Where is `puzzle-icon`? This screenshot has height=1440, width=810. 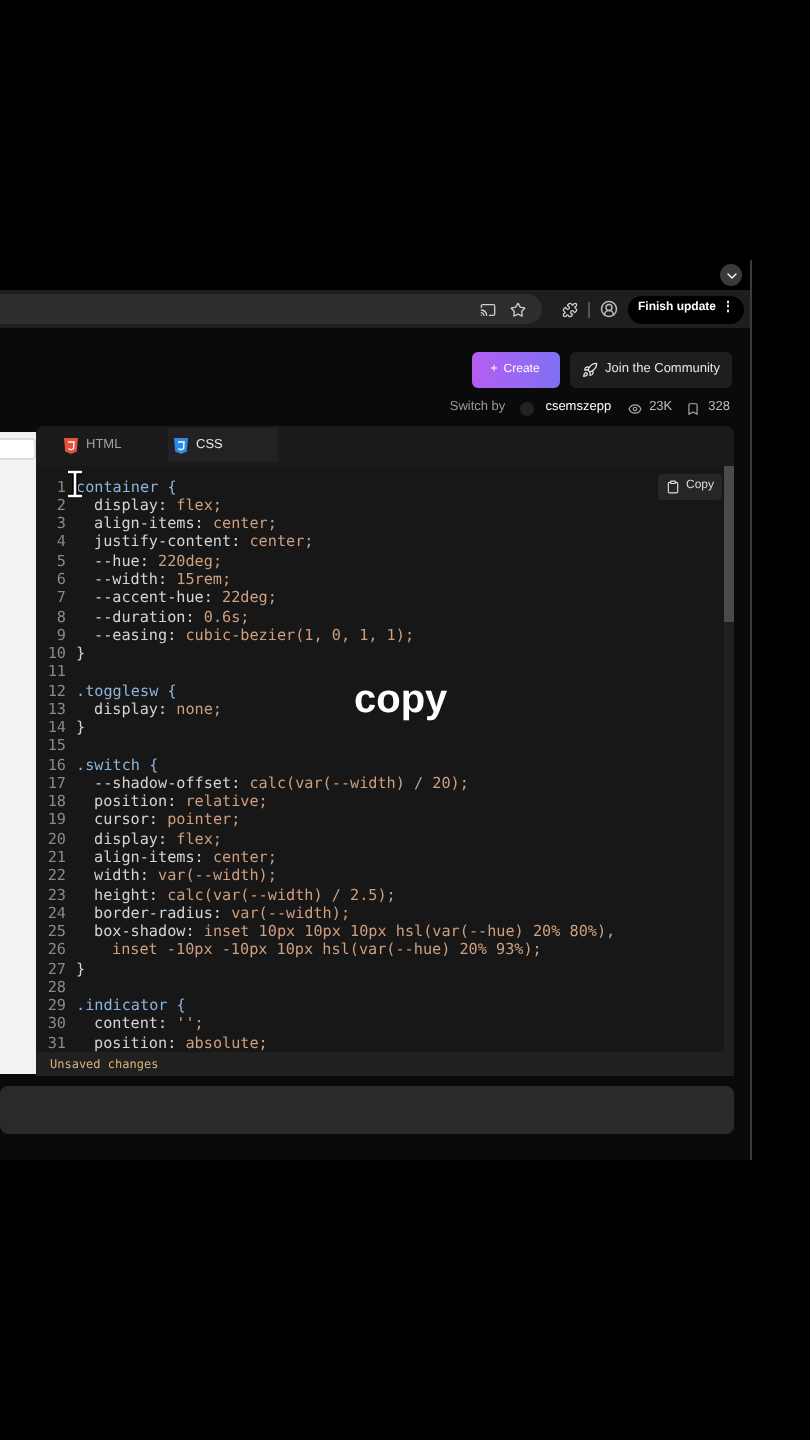 puzzle-icon is located at coordinates (570, 309).